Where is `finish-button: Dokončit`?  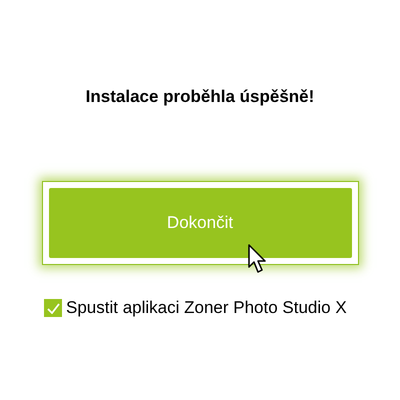 finish-button: Dokončit is located at coordinates (200, 223).